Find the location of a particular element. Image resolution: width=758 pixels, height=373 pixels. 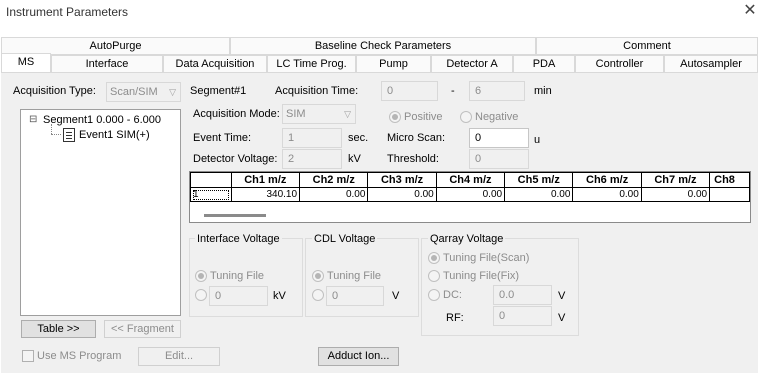

cdl-voltage-unit: V is located at coordinates (396, 296).